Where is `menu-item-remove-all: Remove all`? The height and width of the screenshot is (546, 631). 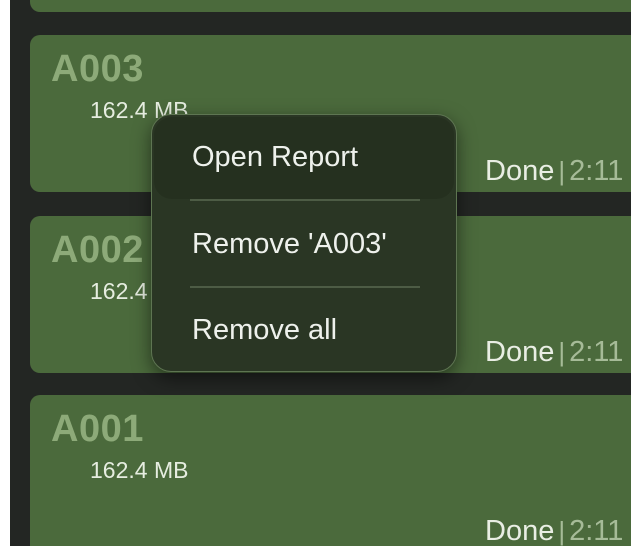
menu-item-remove-all: Remove all is located at coordinates (264, 330).